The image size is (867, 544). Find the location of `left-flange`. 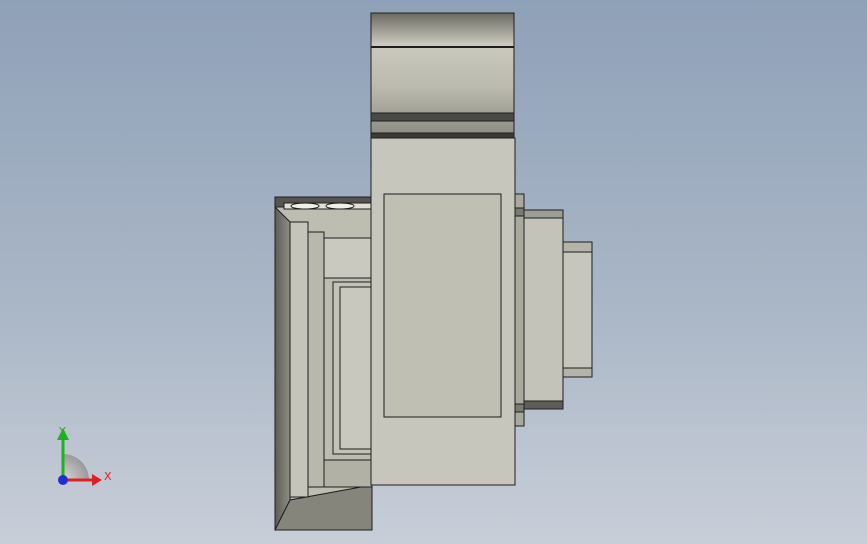

left-flange is located at coordinates (323, 363).